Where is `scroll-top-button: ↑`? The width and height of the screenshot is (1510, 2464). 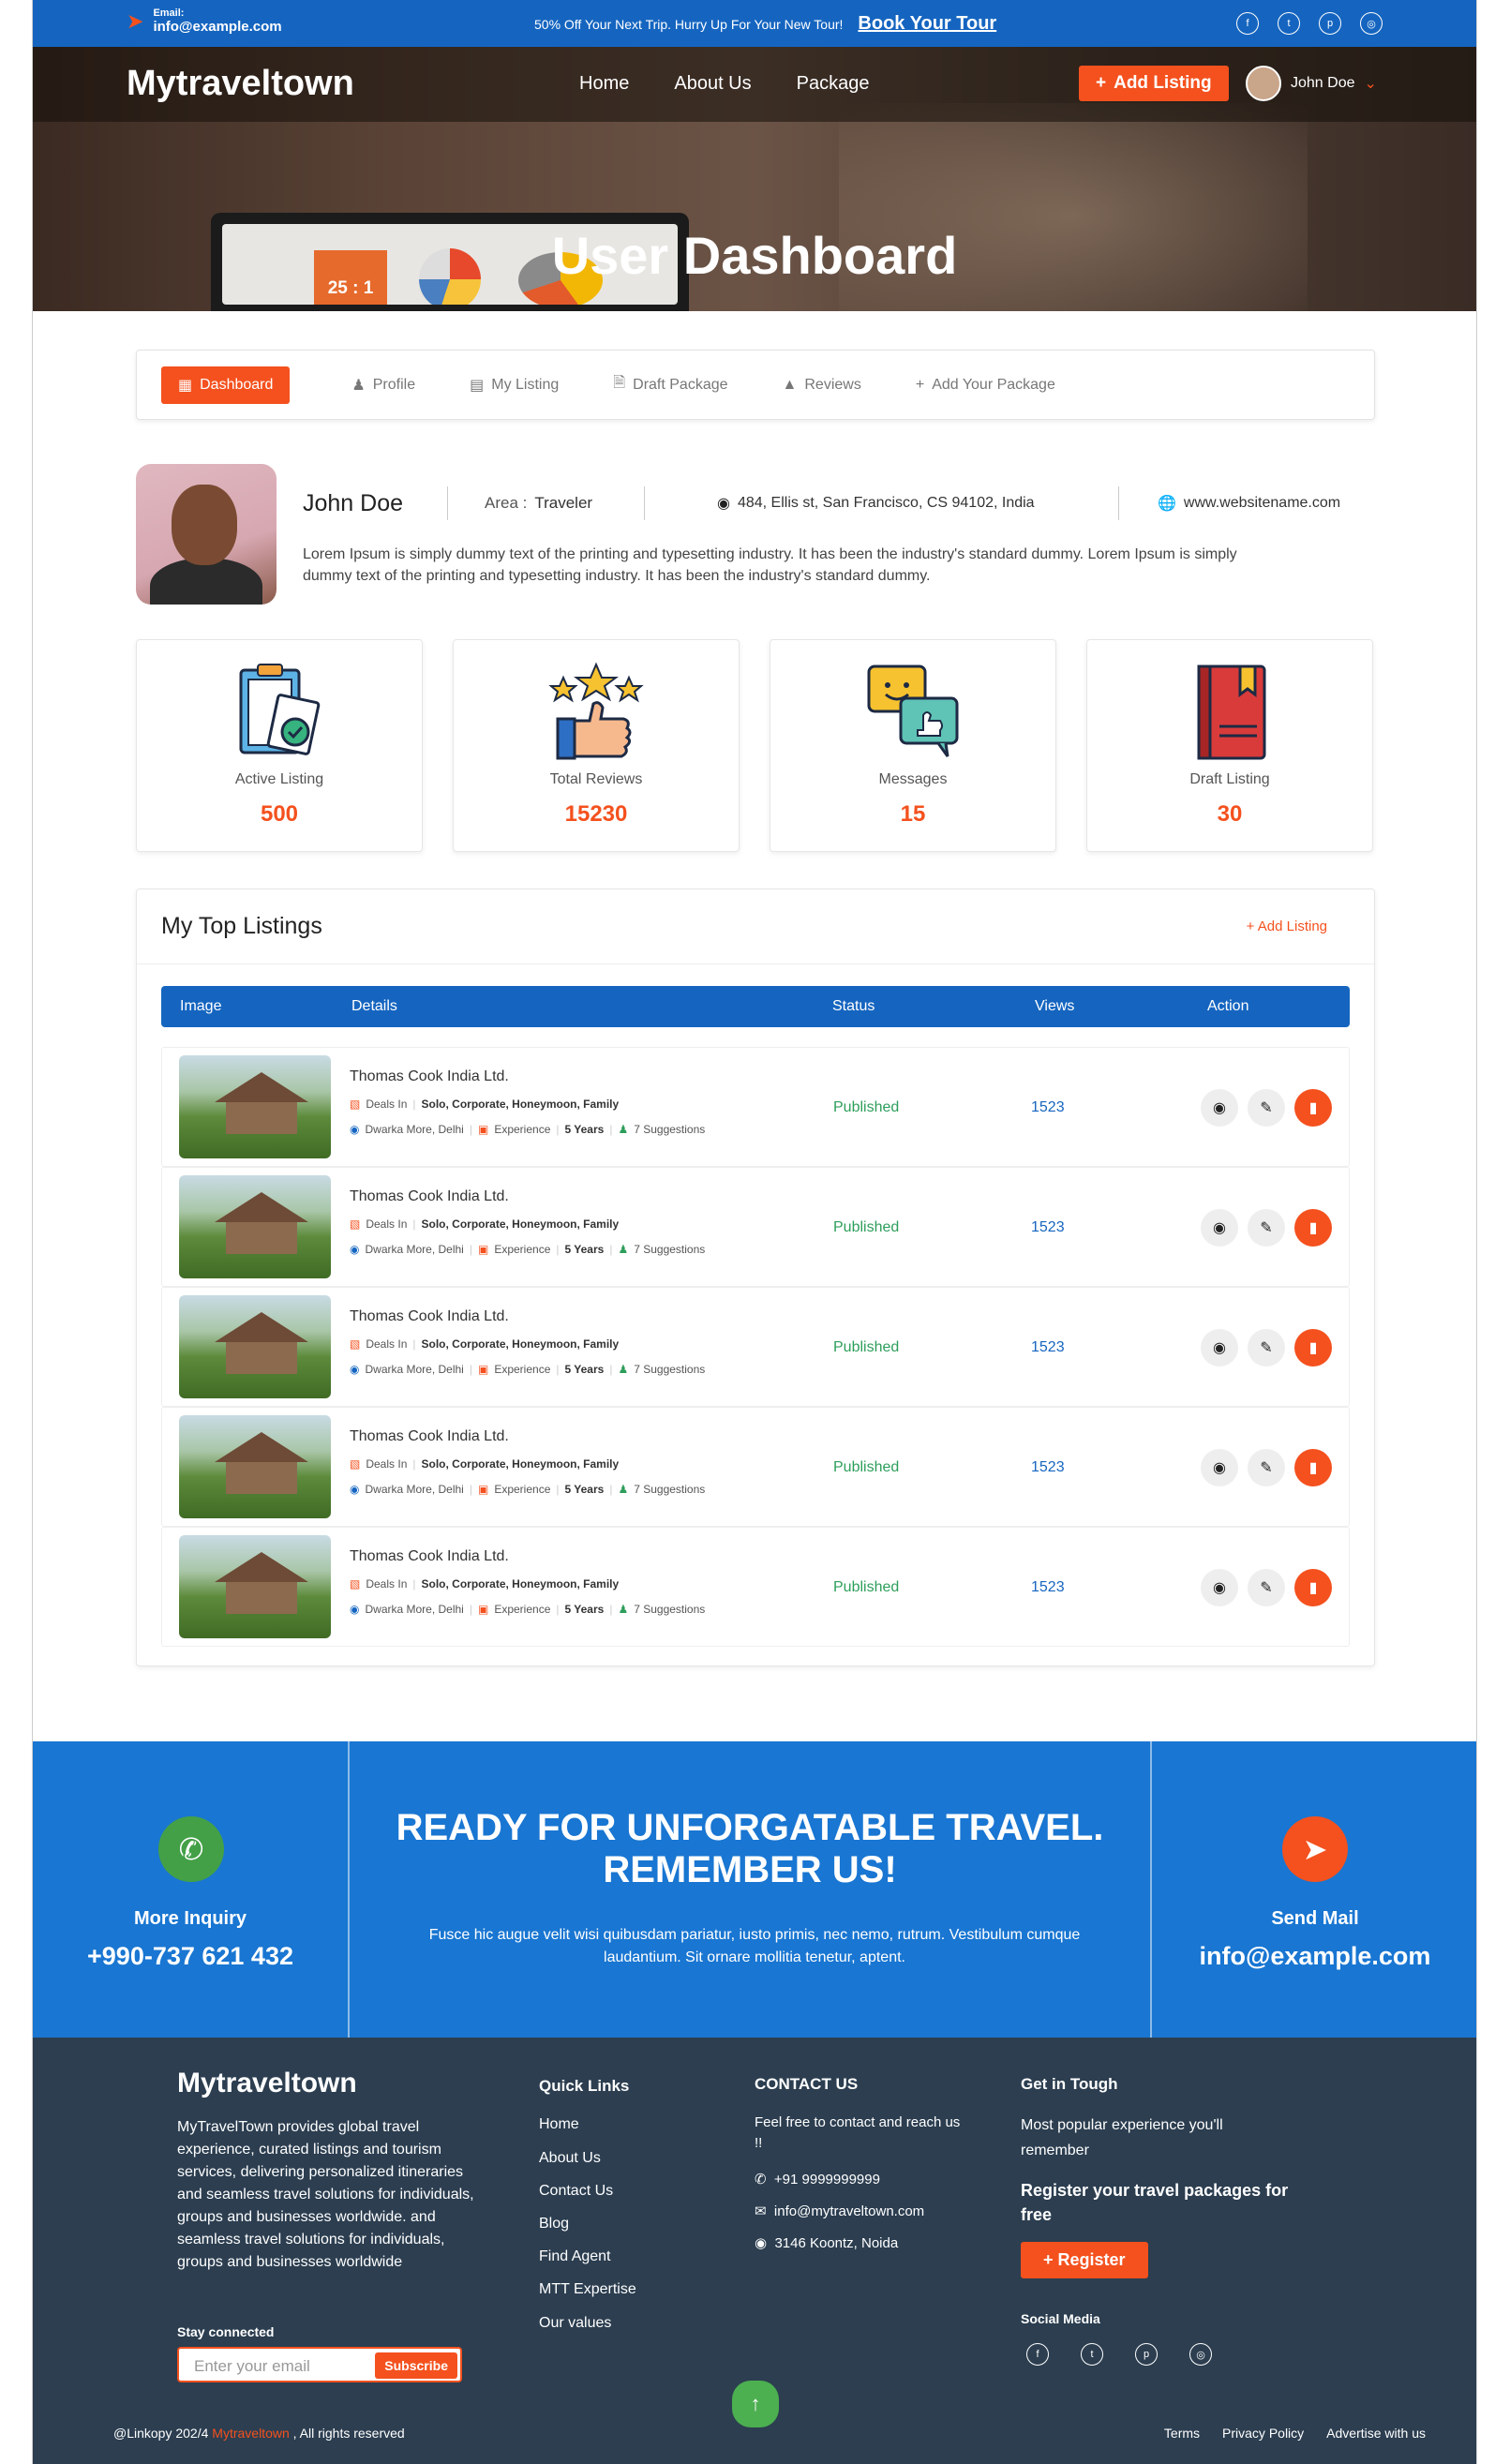
scroll-top-button: ↑ is located at coordinates (755, 2404).